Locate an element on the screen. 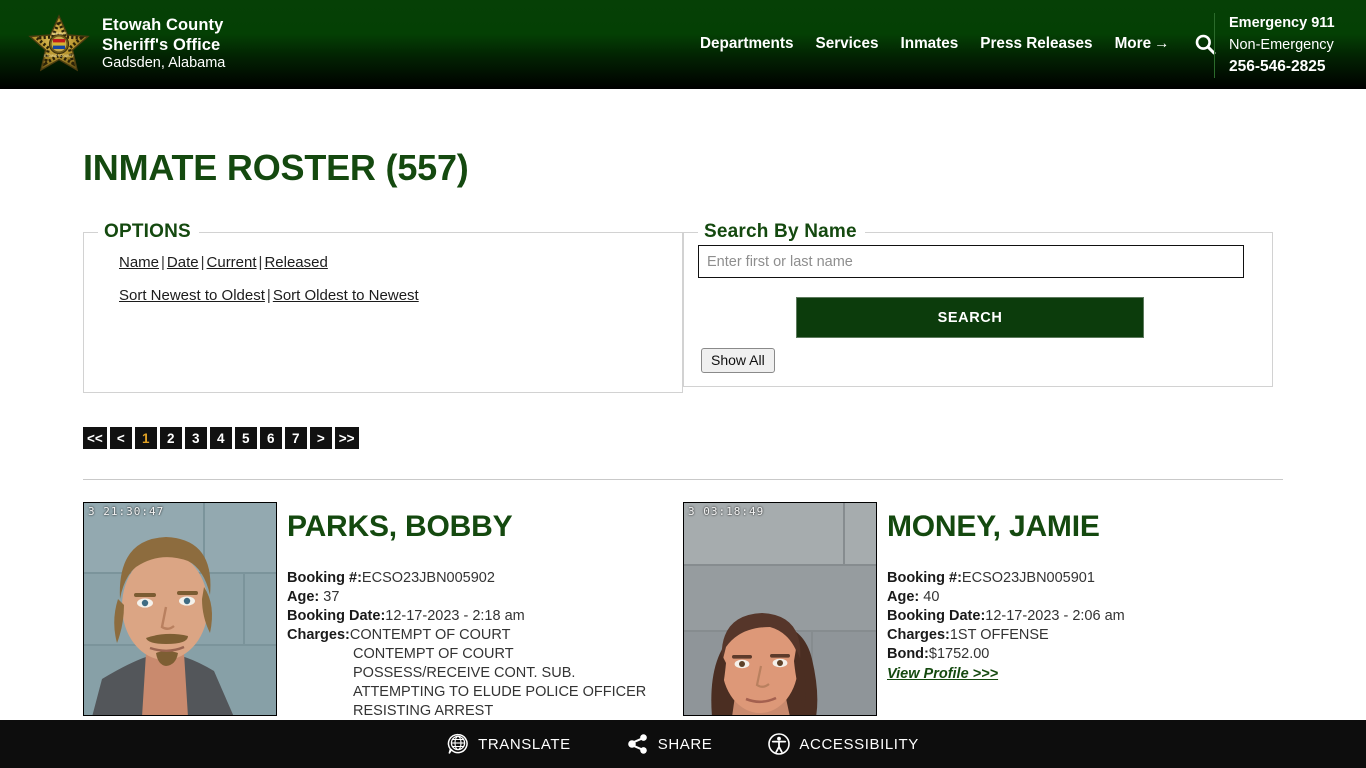  option-link-sort-newest-to-oldest: Sort Newest to Oldest is located at coordinates (192, 295).